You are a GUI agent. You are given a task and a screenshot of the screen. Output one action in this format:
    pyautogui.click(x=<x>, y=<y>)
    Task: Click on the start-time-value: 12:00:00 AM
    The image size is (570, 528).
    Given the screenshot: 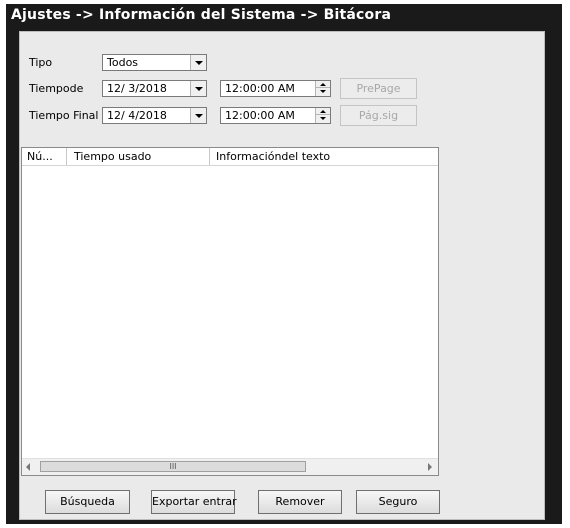 What is the action you would take?
    pyautogui.click(x=260, y=88)
    